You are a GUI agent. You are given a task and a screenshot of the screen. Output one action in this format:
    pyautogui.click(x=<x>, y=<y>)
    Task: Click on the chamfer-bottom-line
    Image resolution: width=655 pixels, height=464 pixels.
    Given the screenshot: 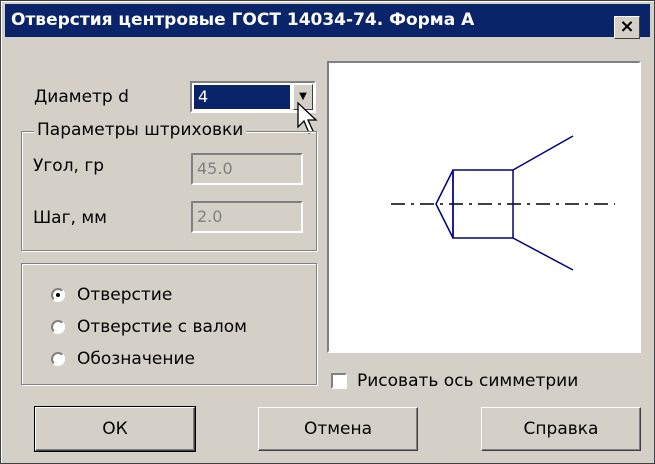 What is the action you would take?
    pyautogui.click(x=543, y=254)
    